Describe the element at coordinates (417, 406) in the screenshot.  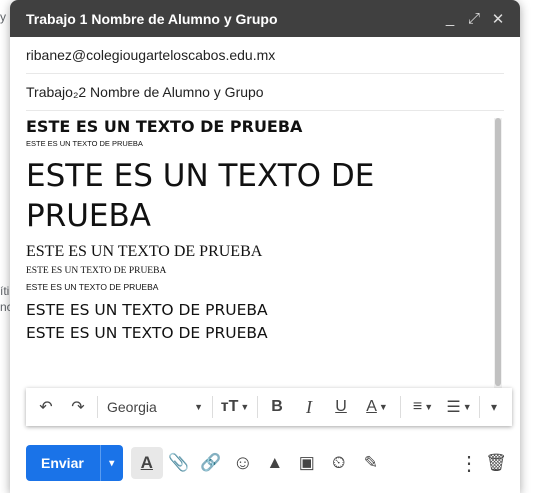
I see `align-icon: ≡` at that location.